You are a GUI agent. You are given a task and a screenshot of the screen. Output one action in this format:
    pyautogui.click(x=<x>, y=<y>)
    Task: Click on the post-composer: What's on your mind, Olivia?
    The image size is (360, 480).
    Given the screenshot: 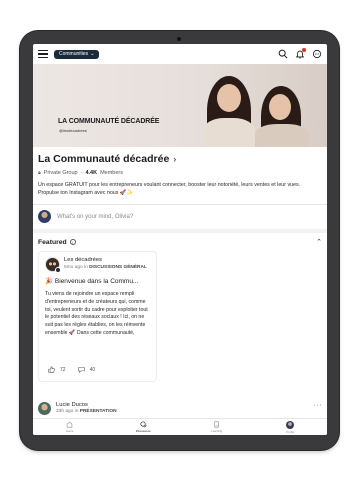 What is the action you would take?
    pyautogui.click(x=180, y=217)
    